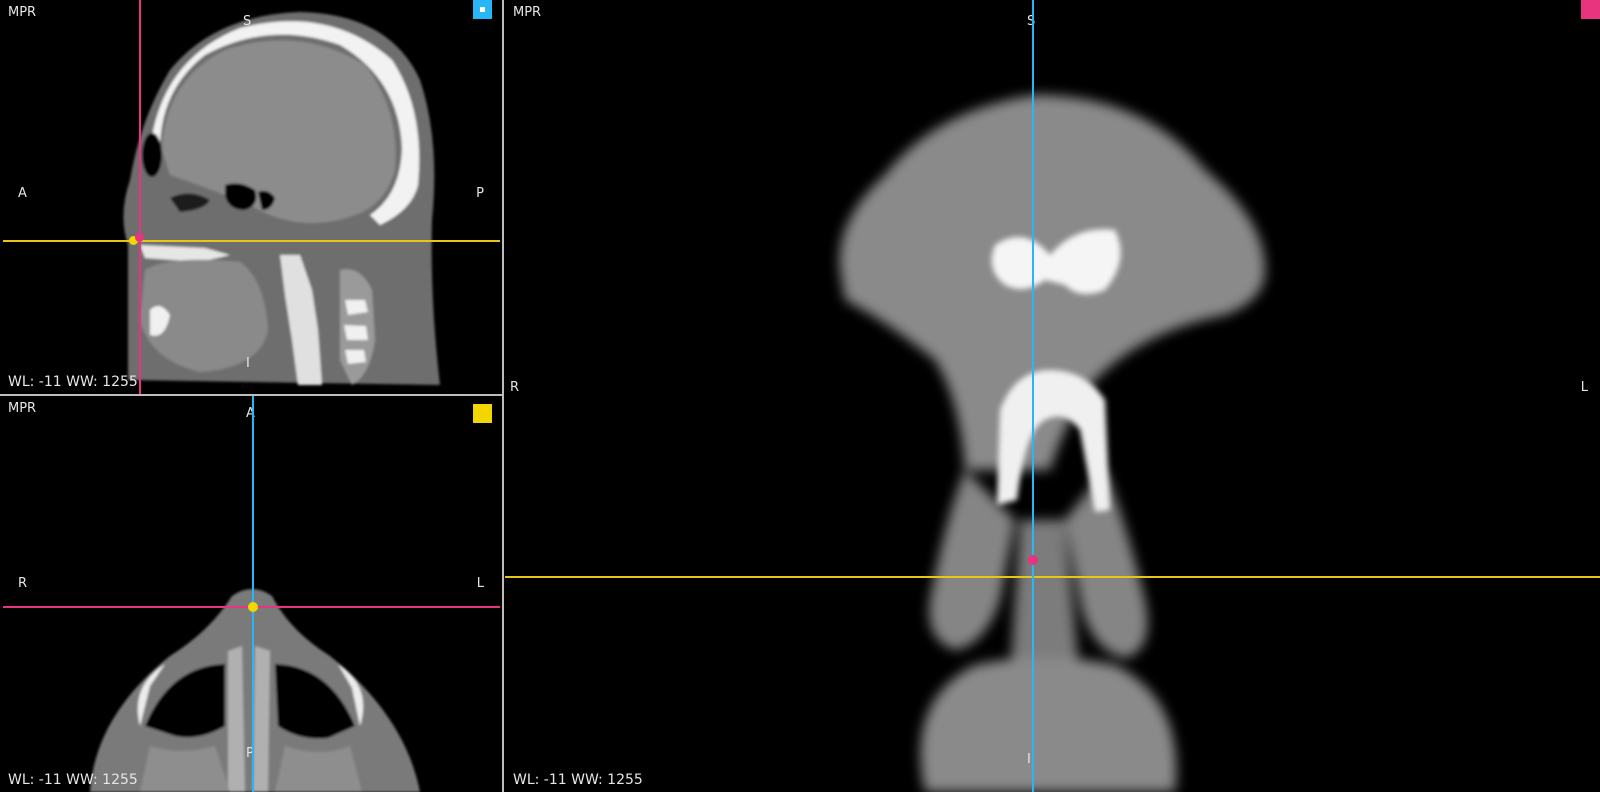 This screenshot has width=1600, height=792. Describe the element at coordinates (247, 21) in the screenshot. I see `orientation-top: S` at that location.